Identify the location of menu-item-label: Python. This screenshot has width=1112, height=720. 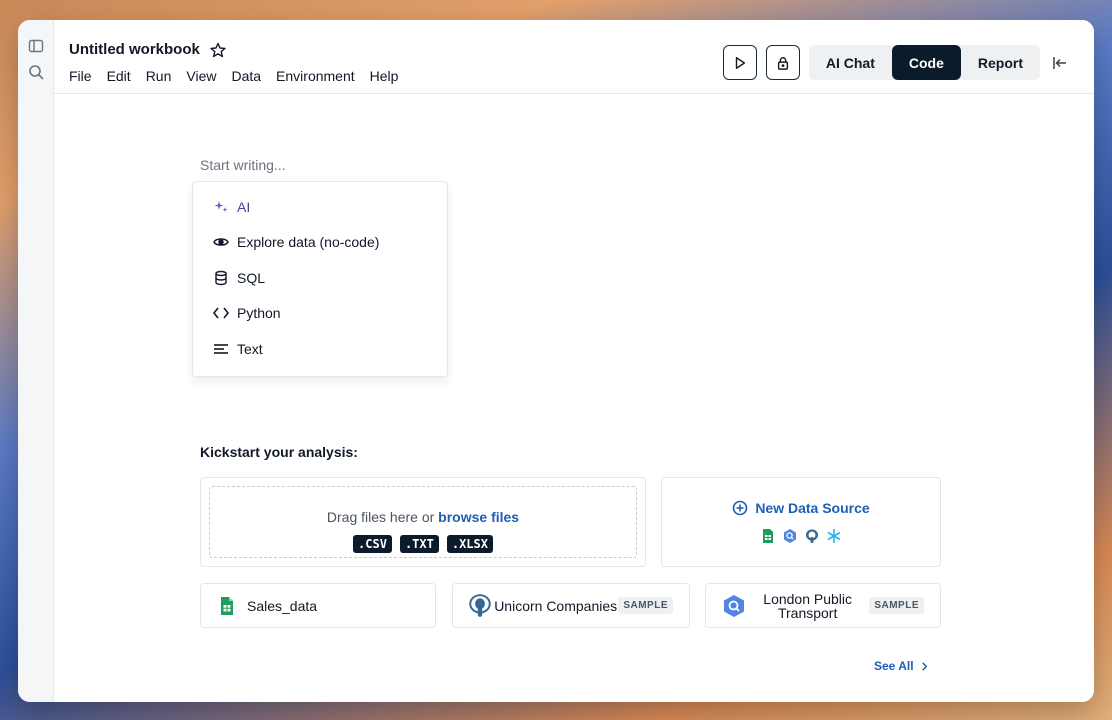
(259, 313).